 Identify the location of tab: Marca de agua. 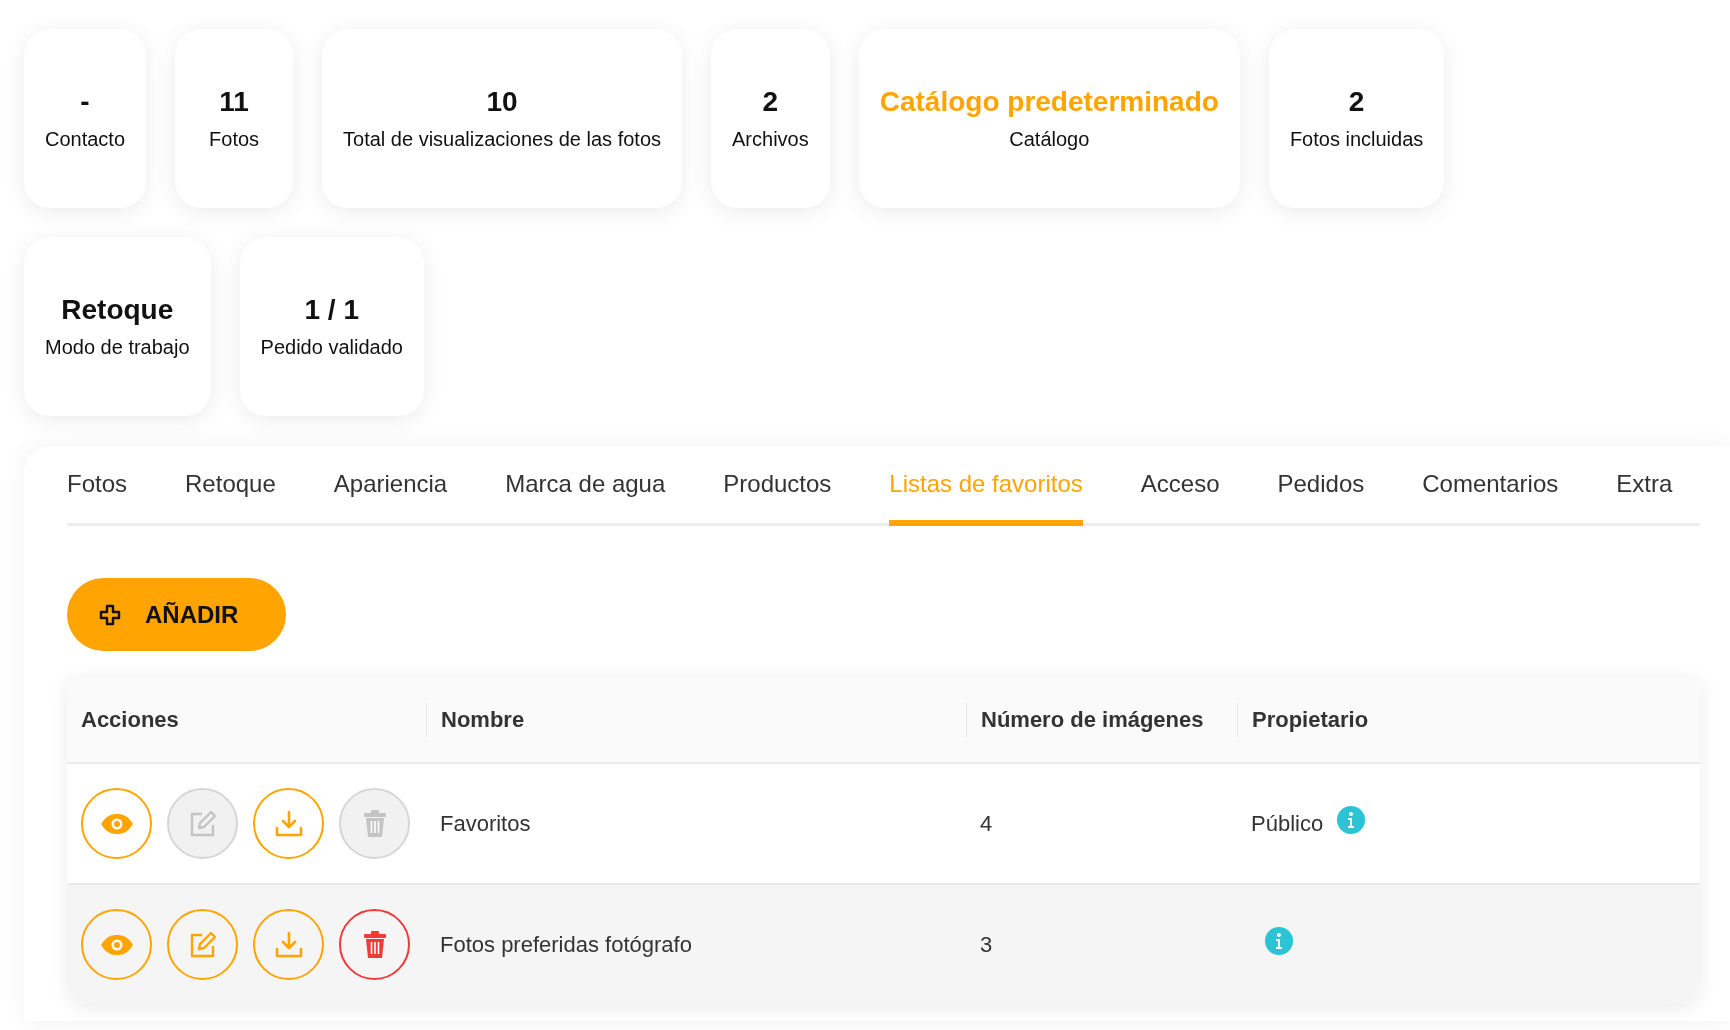
(585, 486).